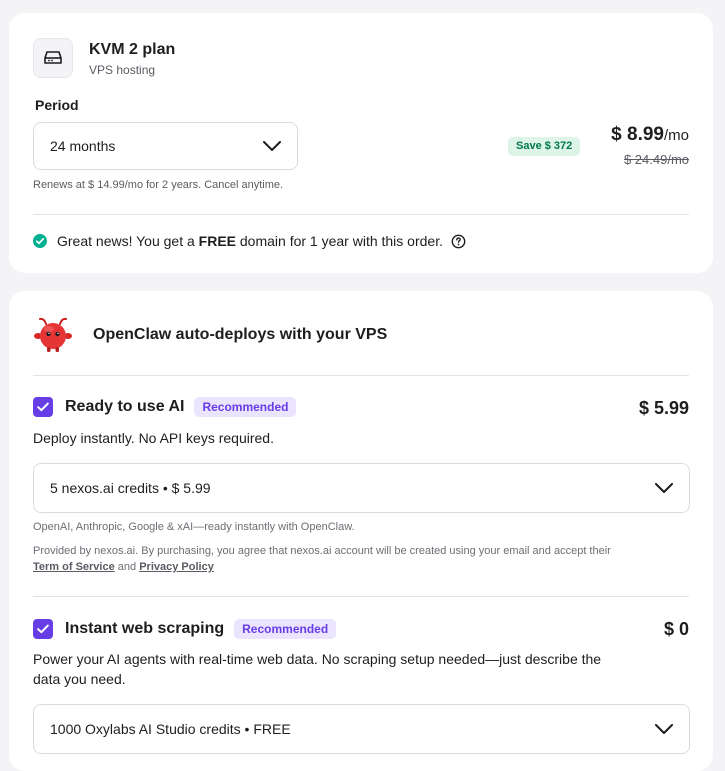 The image size is (725, 771). What do you see at coordinates (637, 134) in the screenshot?
I see `plan-price-amount: $ 8.99` at bounding box center [637, 134].